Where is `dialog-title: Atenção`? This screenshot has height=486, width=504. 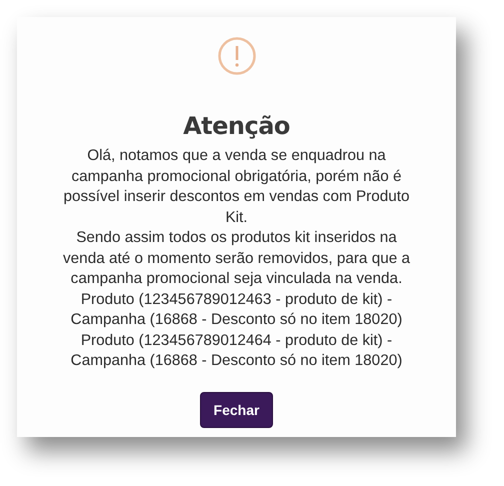 dialog-title: Atenção is located at coordinates (236, 126).